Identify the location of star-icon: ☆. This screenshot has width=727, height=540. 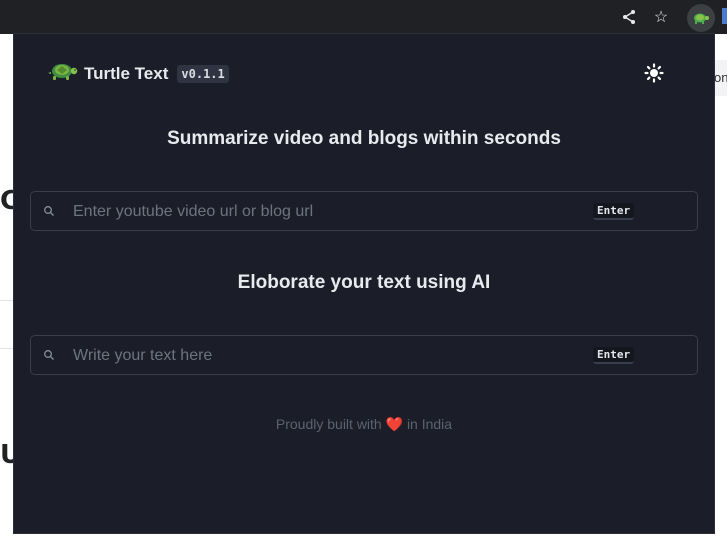
(661, 17).